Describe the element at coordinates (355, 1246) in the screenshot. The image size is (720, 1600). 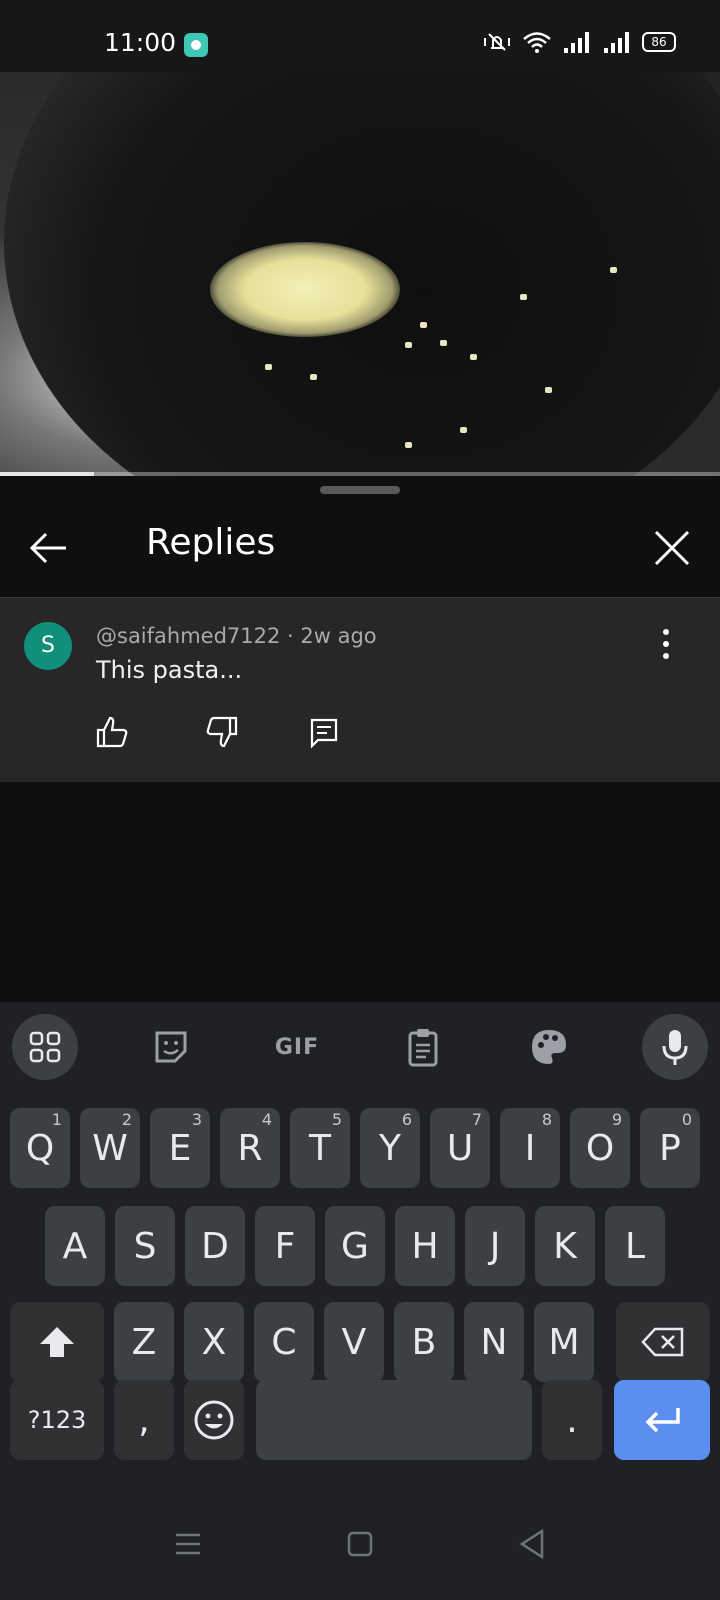
I see `key-g: G` at that location.